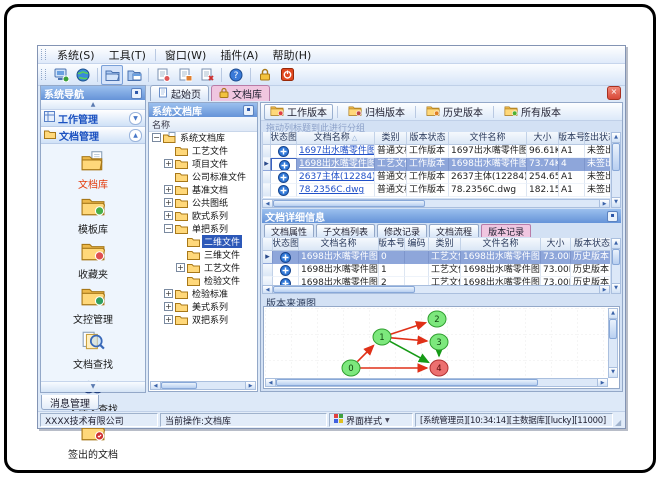 The image size is (660, 477). I want to click on tree-item: − 系统文档库, so click(203, 137).